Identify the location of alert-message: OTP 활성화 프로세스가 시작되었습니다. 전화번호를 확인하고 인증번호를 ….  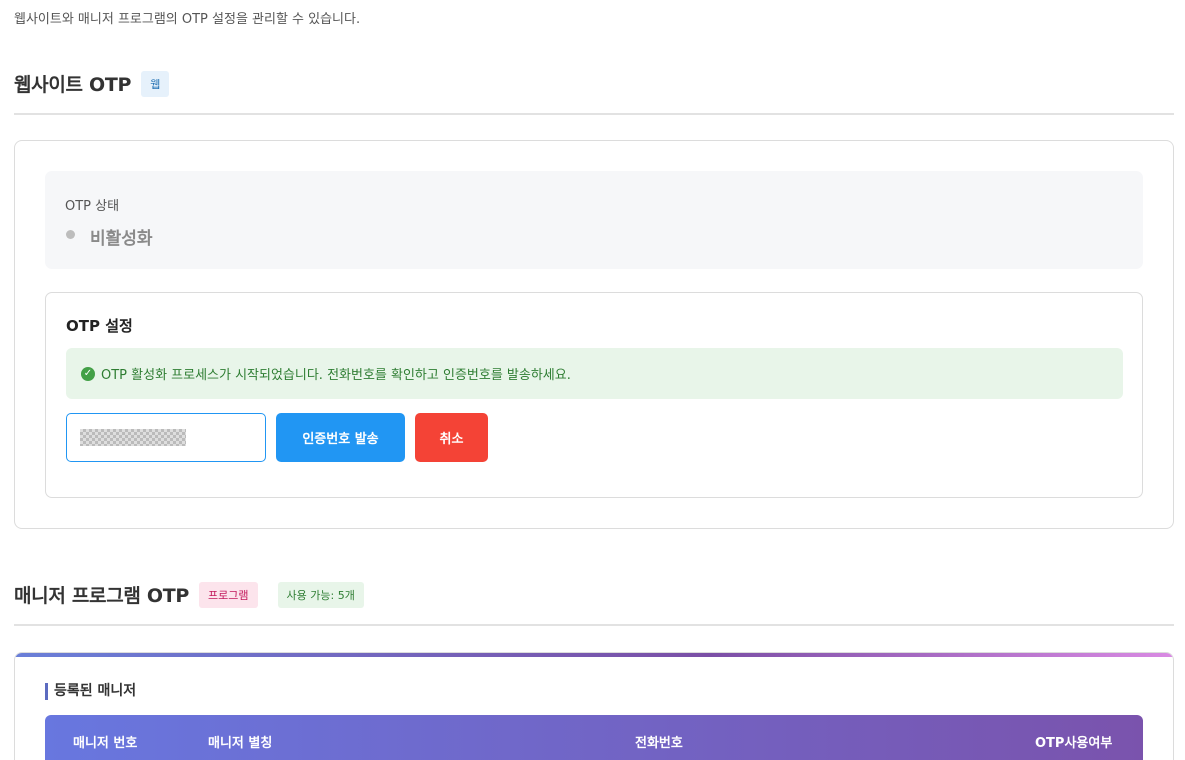
(336, 375).